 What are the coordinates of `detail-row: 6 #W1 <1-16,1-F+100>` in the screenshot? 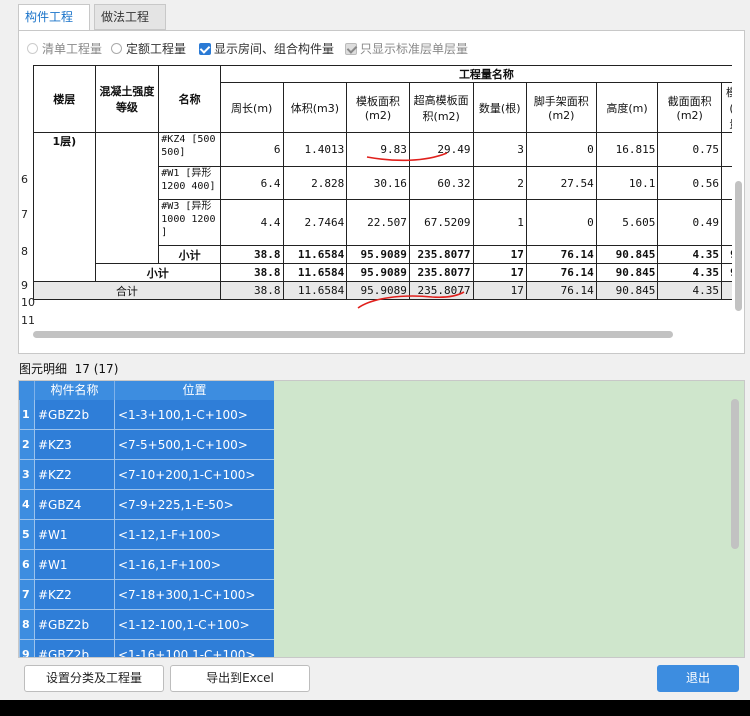 It's located at (146, 565).